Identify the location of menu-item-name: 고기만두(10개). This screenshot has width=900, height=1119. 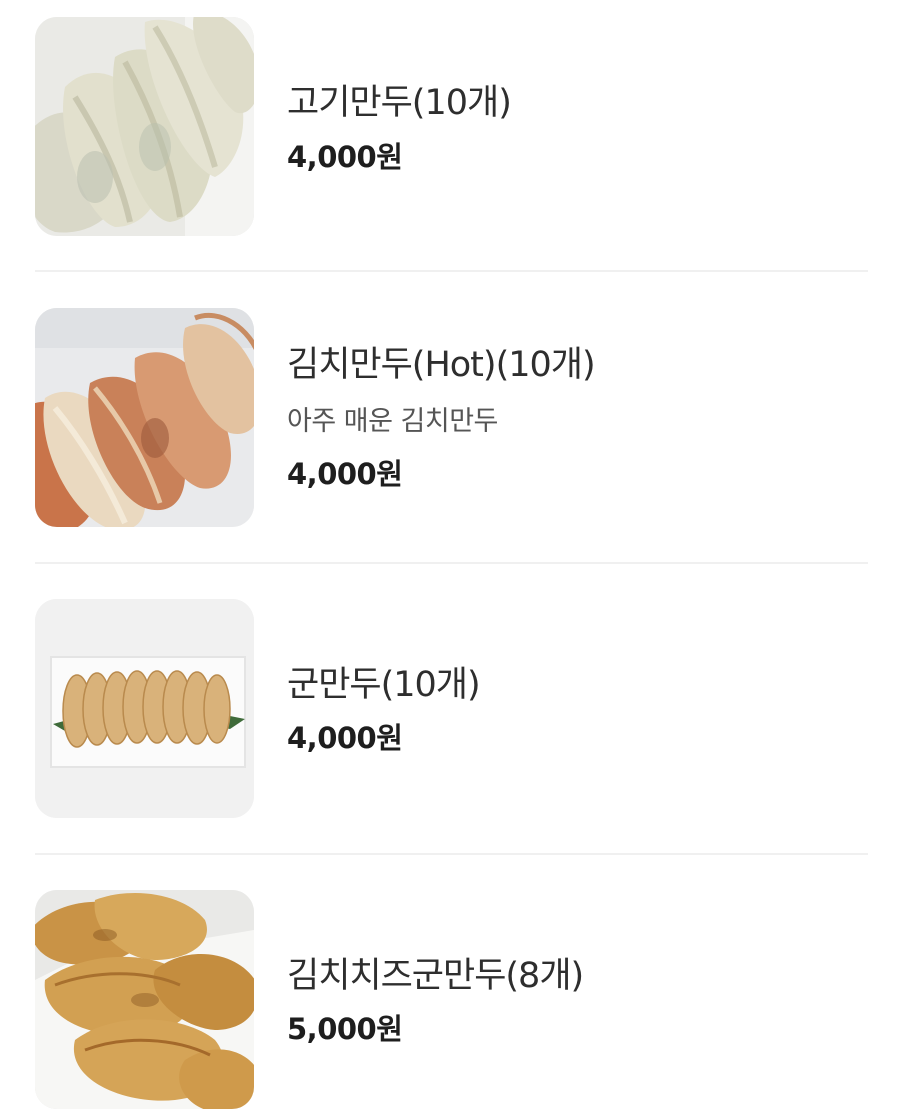
(399, 103).